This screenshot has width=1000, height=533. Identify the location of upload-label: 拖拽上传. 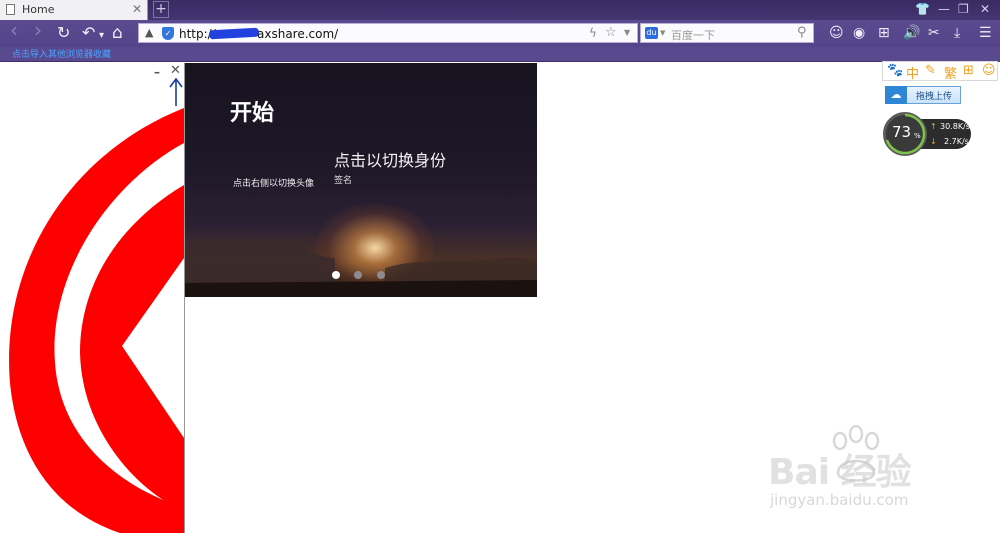
(934, 97).